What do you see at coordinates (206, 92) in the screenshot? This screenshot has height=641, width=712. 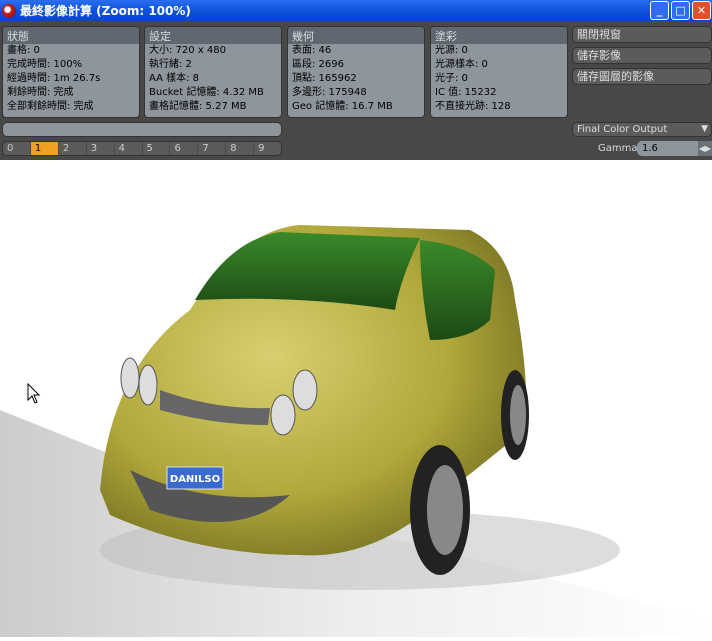 I see `stat-line: Bucket 記憶體: 4.32 MB` at bounding box center [206, 92].